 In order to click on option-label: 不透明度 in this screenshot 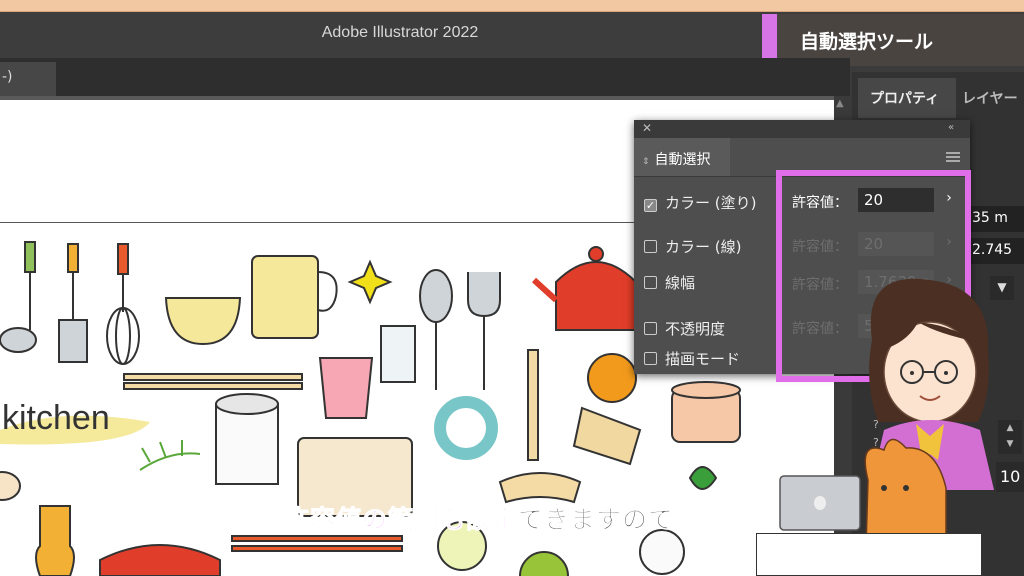, I will do `click(695, 329)`.